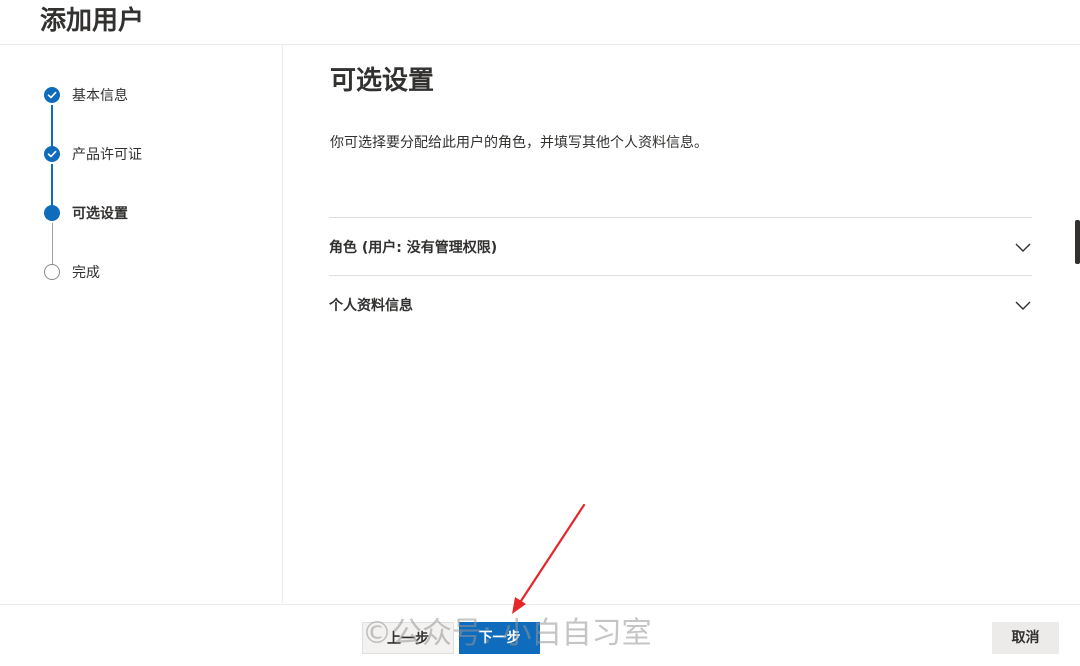 This screenshot has width=1080, height=666. I want to click on wizard-footer: 上一步 下一步 取消, so click(540, 635).